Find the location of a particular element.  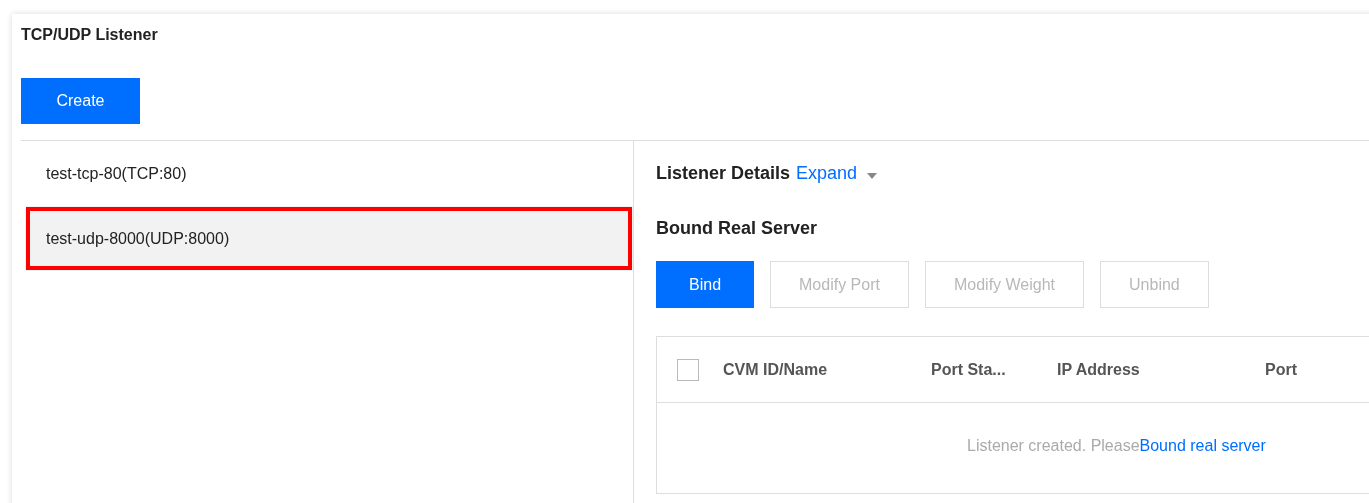

column-header: Port is located at coordinates (1281, 369).